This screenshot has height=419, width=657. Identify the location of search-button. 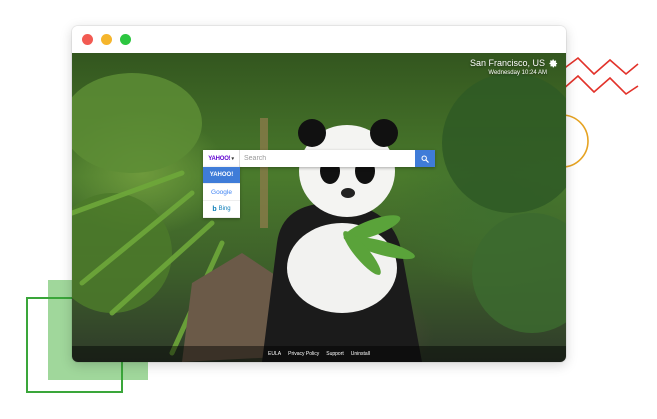
(425, 158).